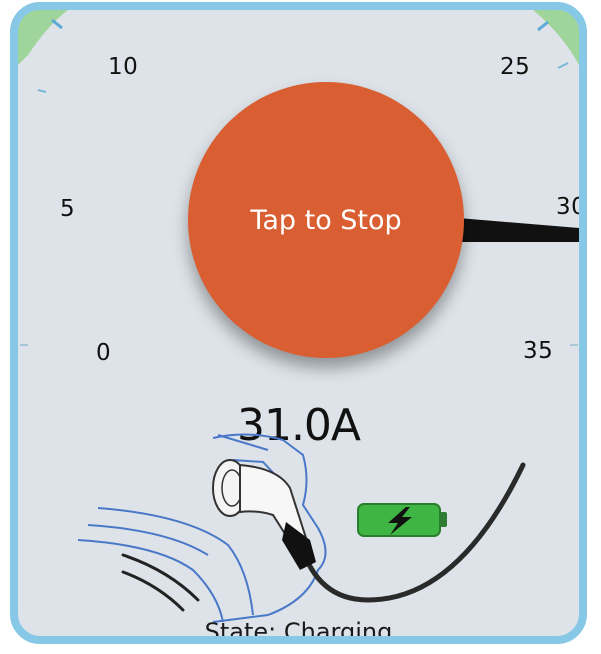 Image resolution: width=601 pixels, height=654 pixels. Describe the element at coordinates (298, 631) in the screenshot. I see `charging-state: State: Charging` at that location.